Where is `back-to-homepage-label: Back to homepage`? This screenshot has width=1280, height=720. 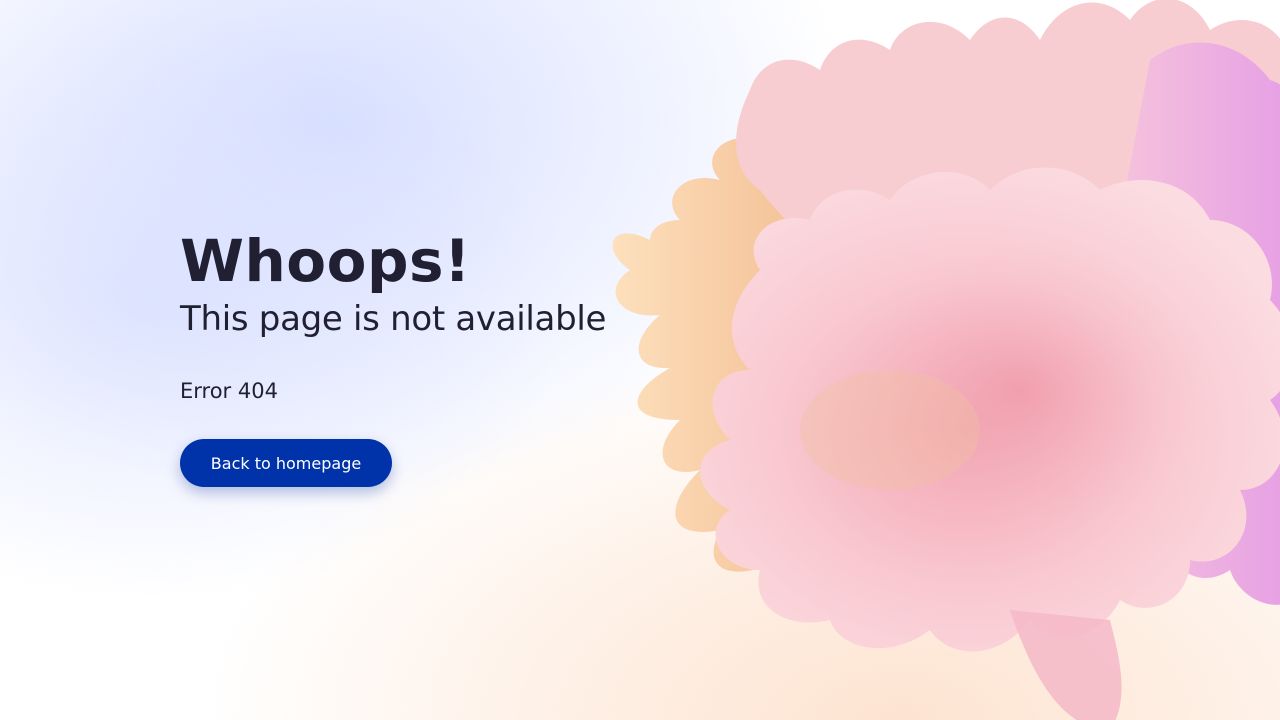 back-to-homepage-label: Back to homepage is located at coordinates (286, 463).